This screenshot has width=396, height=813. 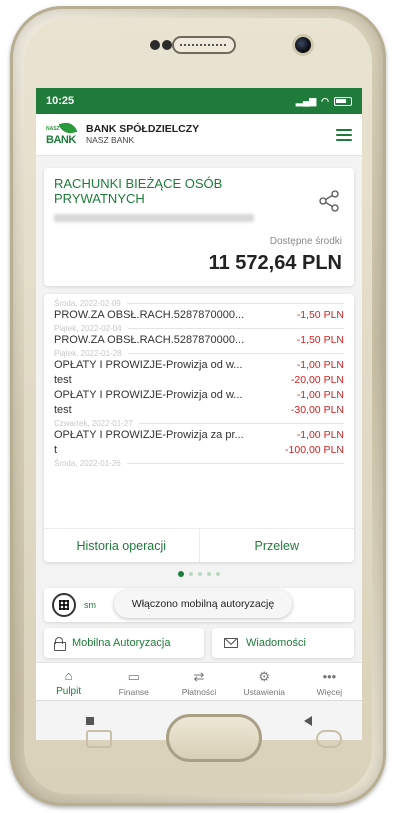 I want to click on mobile-authorization-label: Mobilna Autoryzacja, so click(x=121, y=643).